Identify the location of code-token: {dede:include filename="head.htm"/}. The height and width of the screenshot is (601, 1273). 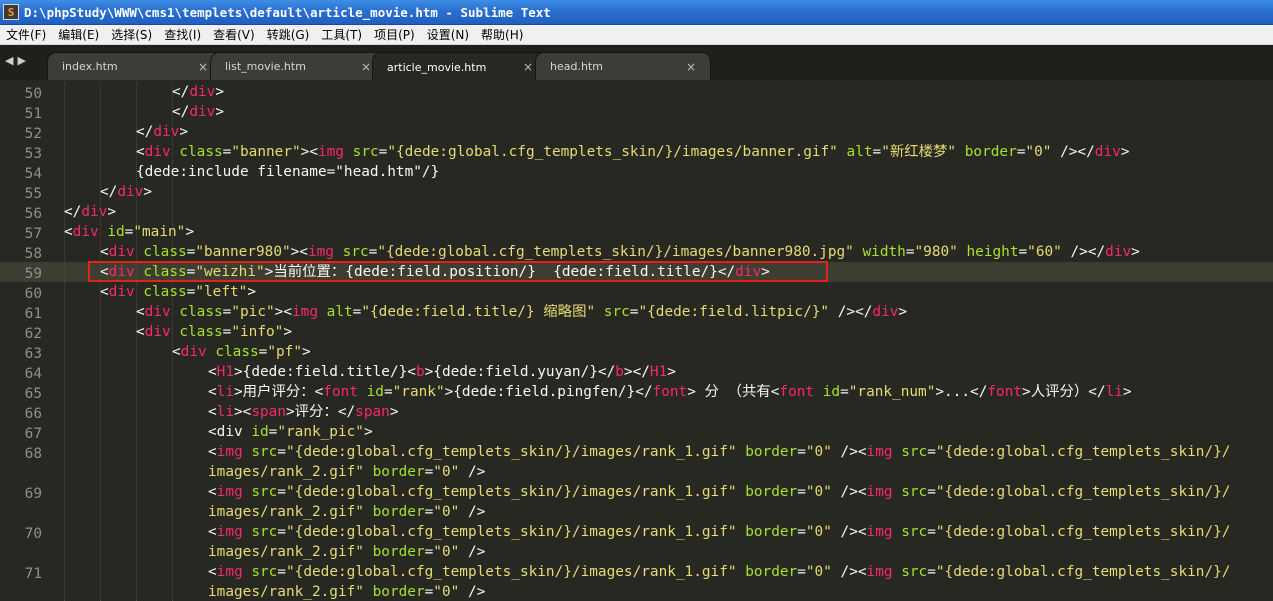
(288, 172).